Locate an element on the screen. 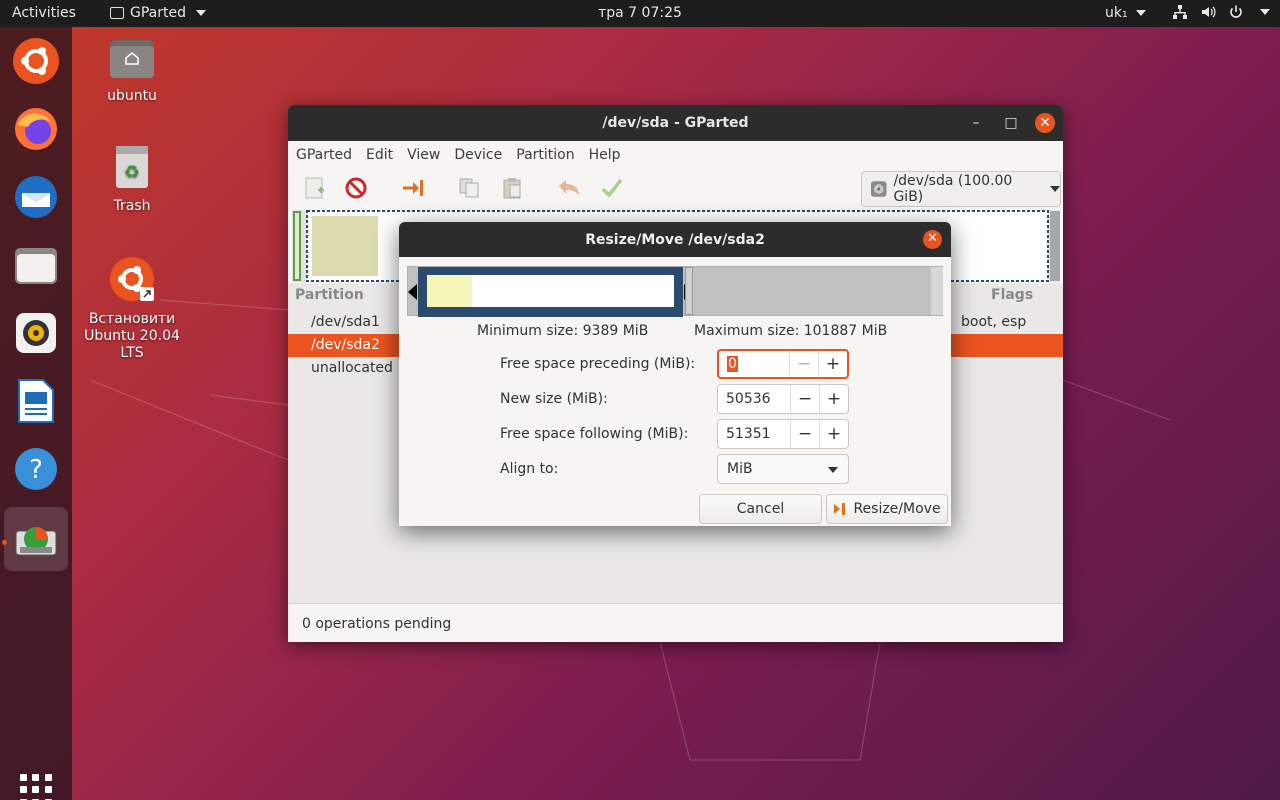 This screenshot has height=800, width=1280. dock-help: ? is located at coordinates (36, 469).